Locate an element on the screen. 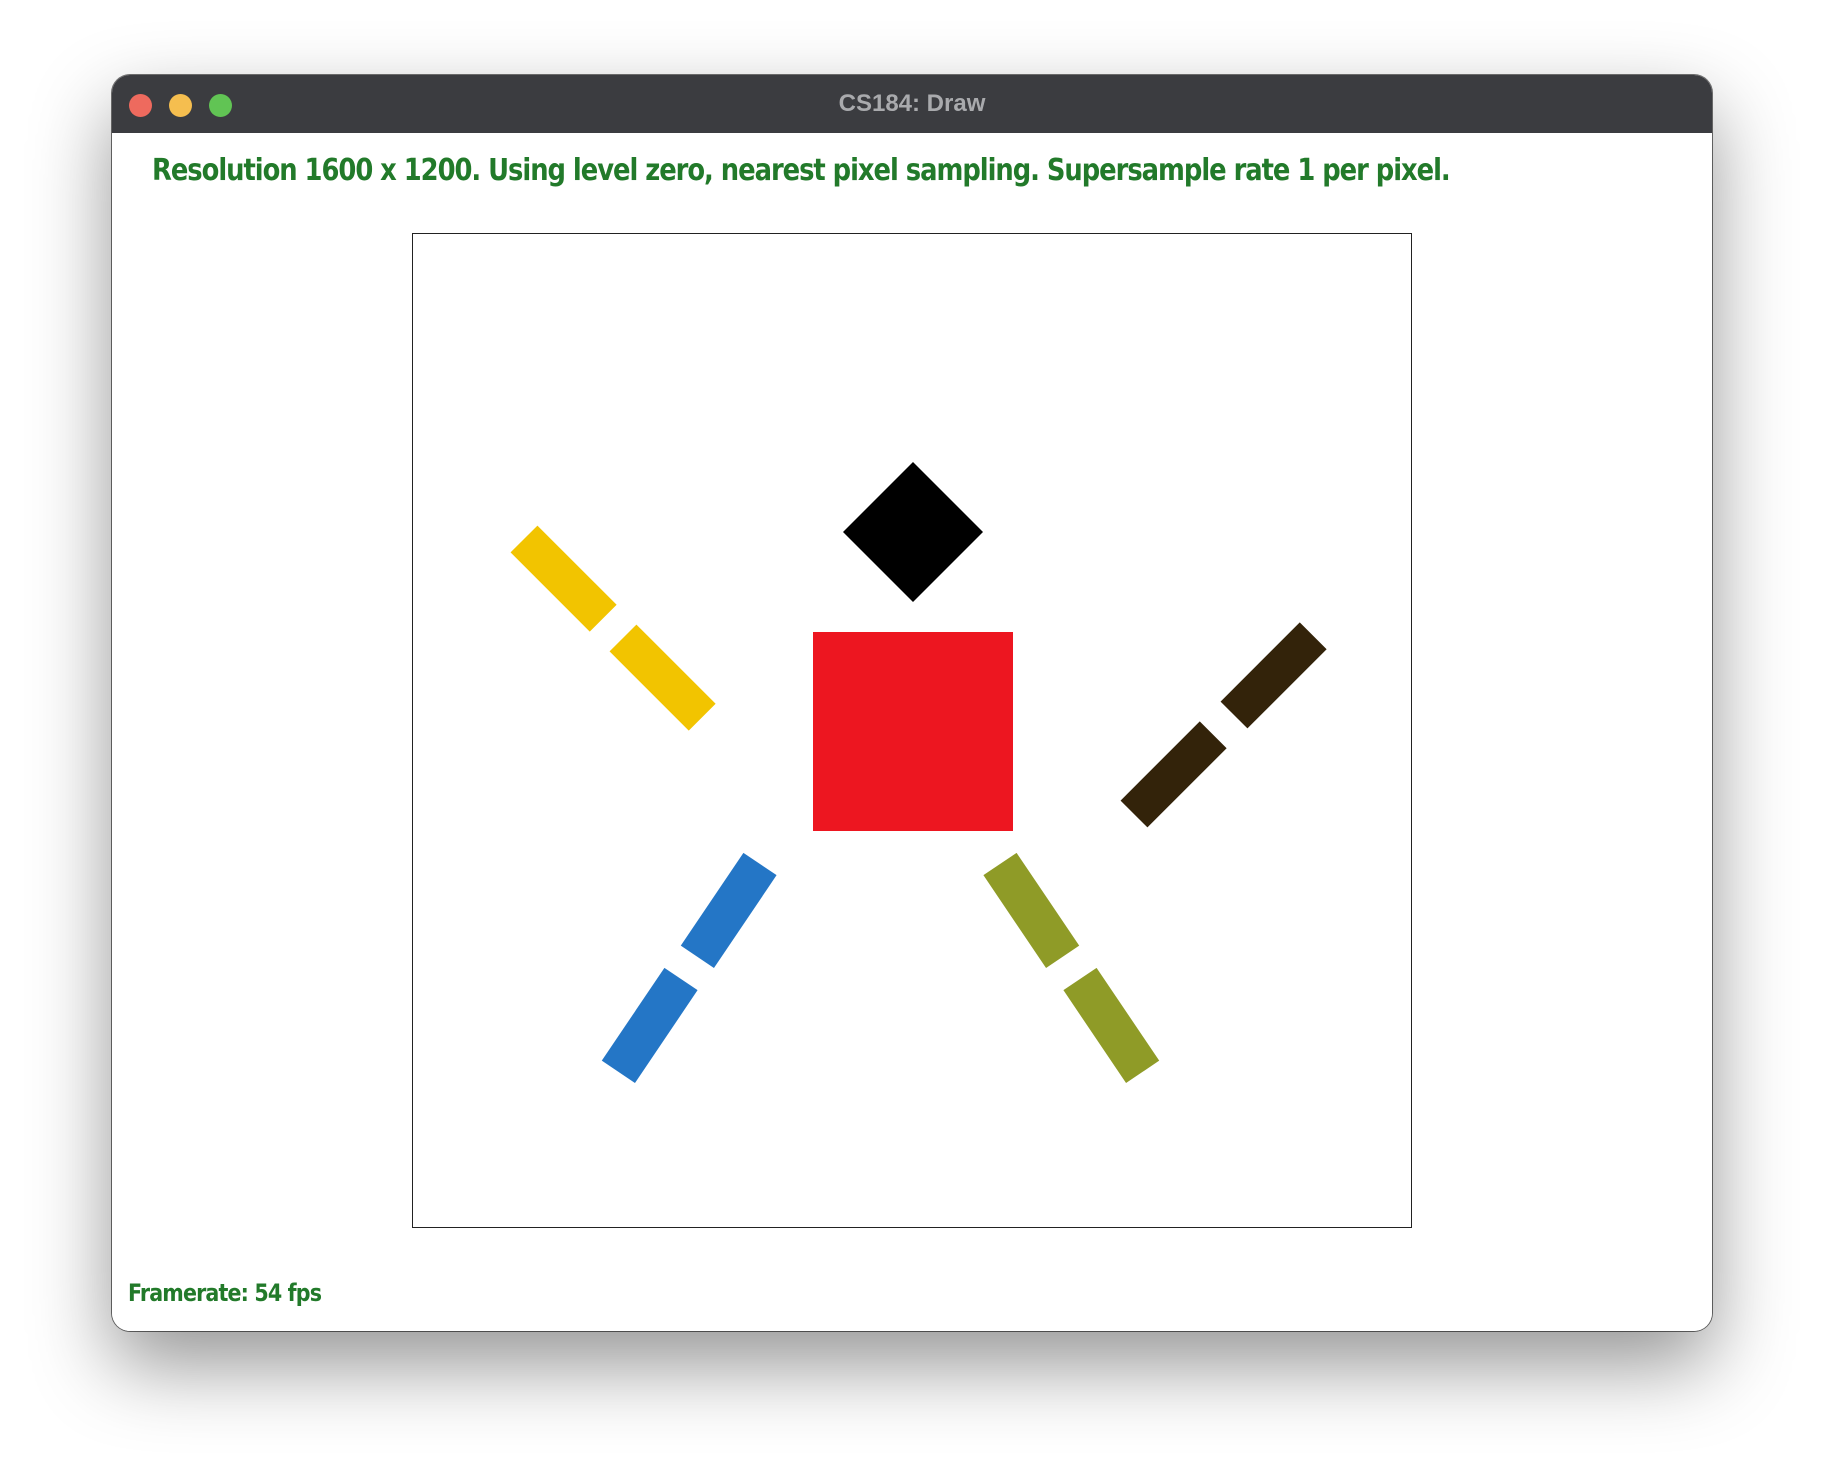 This screenshot has height=1480, width=1824. body-square is located at coordinates (913, 731).